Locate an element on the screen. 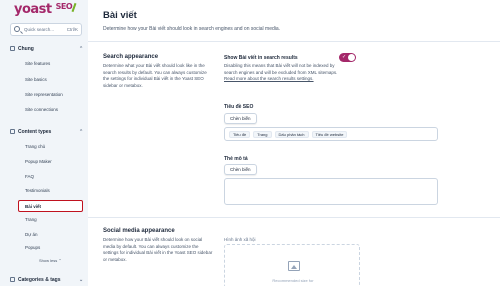  logo-suffix: SEO is located at coordinates (64, 6).